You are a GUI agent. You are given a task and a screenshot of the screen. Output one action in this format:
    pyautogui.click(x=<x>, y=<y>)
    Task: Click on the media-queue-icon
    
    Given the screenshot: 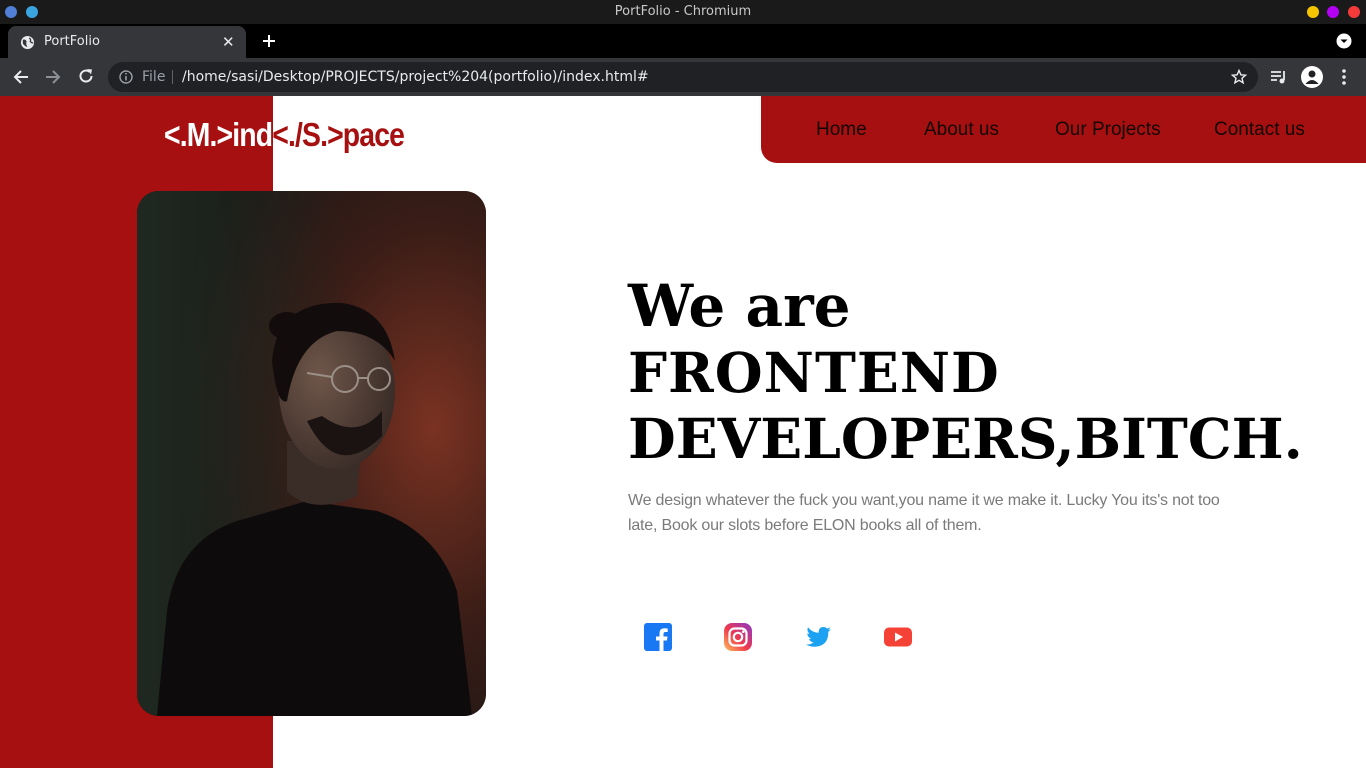 What is the action you would take?
    pyautogui.click(x=1278, y=77)
    